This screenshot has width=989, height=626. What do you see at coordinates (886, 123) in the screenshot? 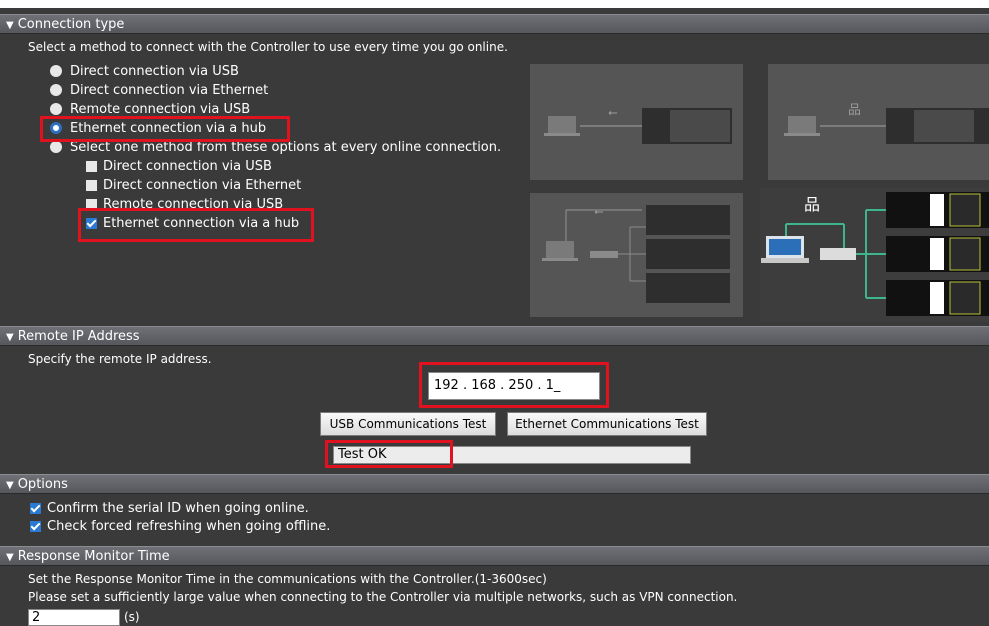
I see `ethernet-direct-illustration: 品` at bounding box center [886, 123].